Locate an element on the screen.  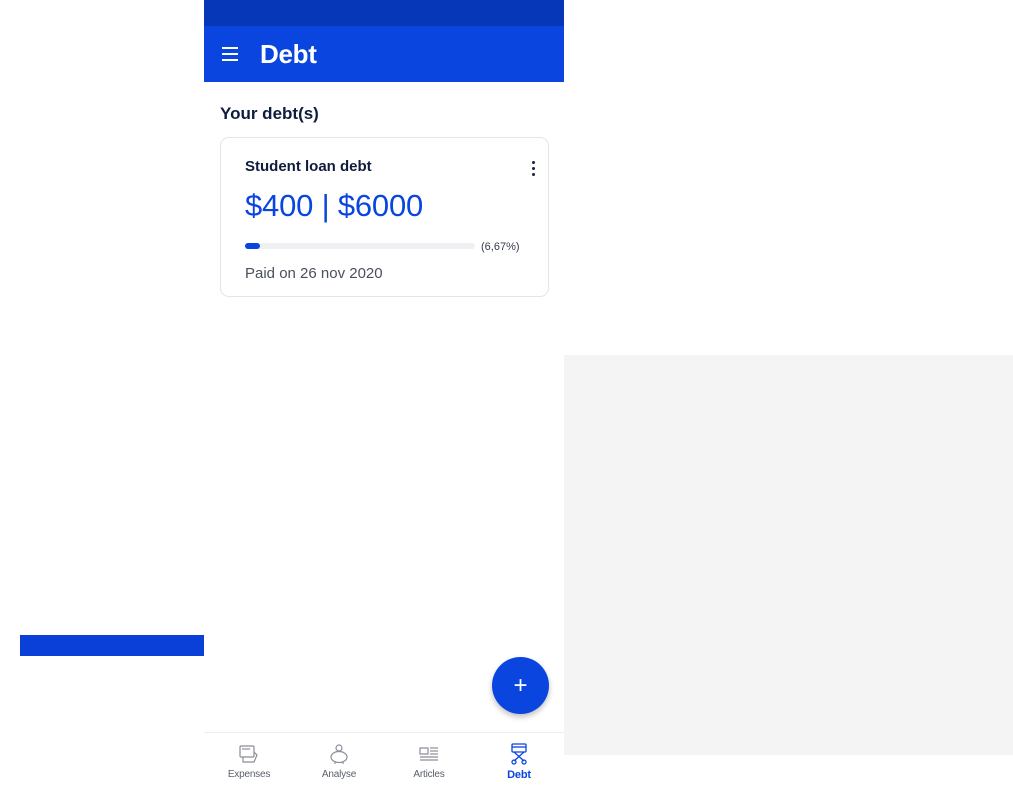
nav-item-debt: Debt is located at coordinates (519, 761).